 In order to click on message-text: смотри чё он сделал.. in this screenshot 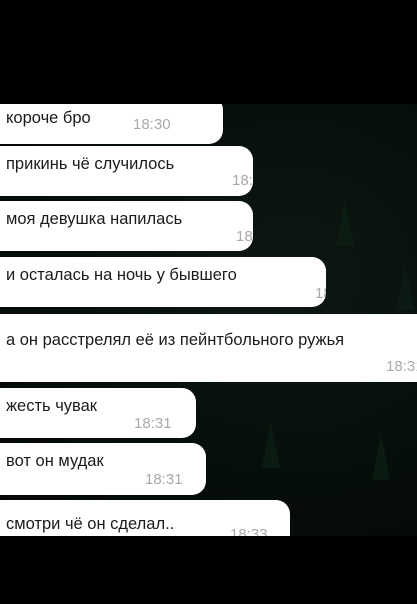, I will do `click(90, 524)`.